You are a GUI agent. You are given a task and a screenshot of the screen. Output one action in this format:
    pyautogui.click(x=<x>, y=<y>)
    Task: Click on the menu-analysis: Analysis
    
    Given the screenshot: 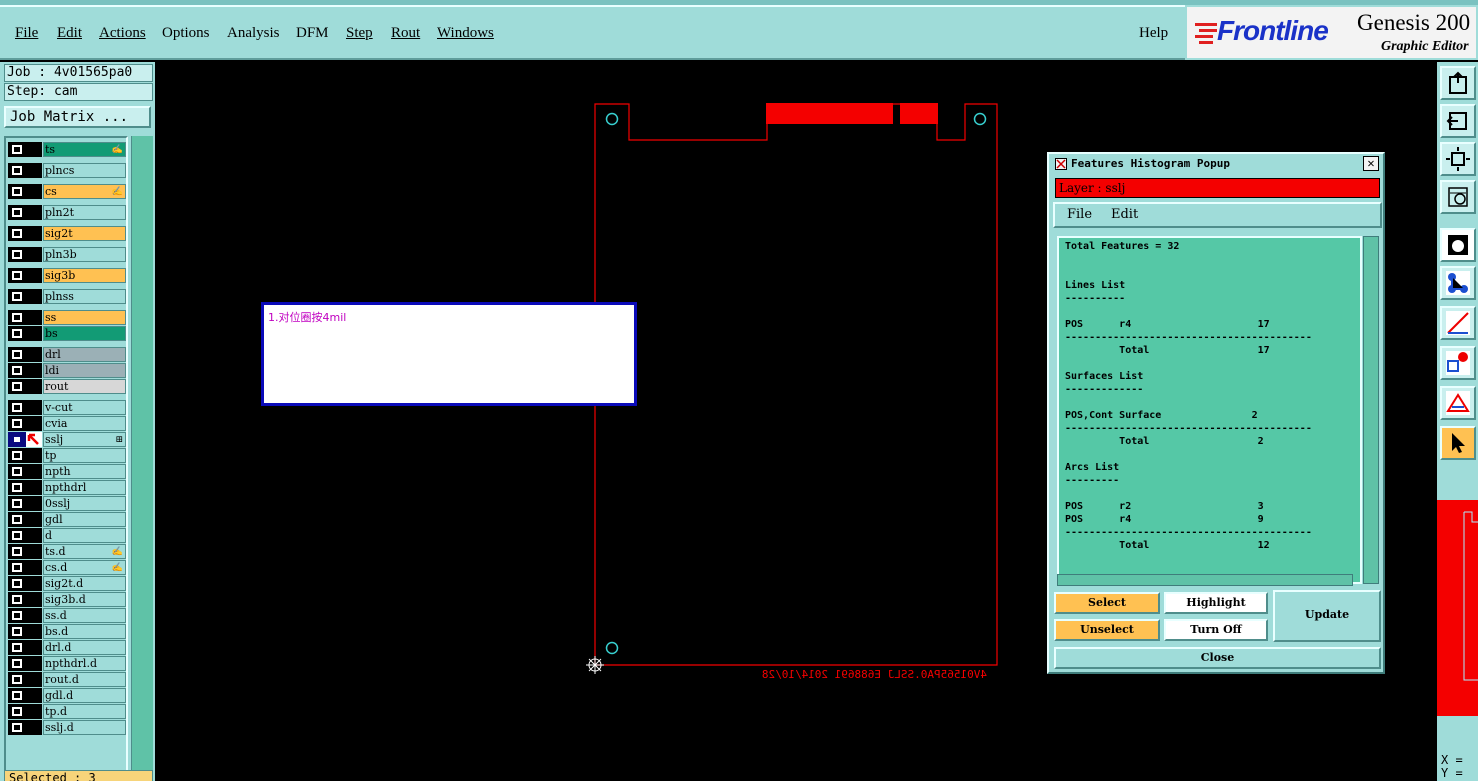 What is the action you would take?
    pyautogui.click(x=253, y=33)
    